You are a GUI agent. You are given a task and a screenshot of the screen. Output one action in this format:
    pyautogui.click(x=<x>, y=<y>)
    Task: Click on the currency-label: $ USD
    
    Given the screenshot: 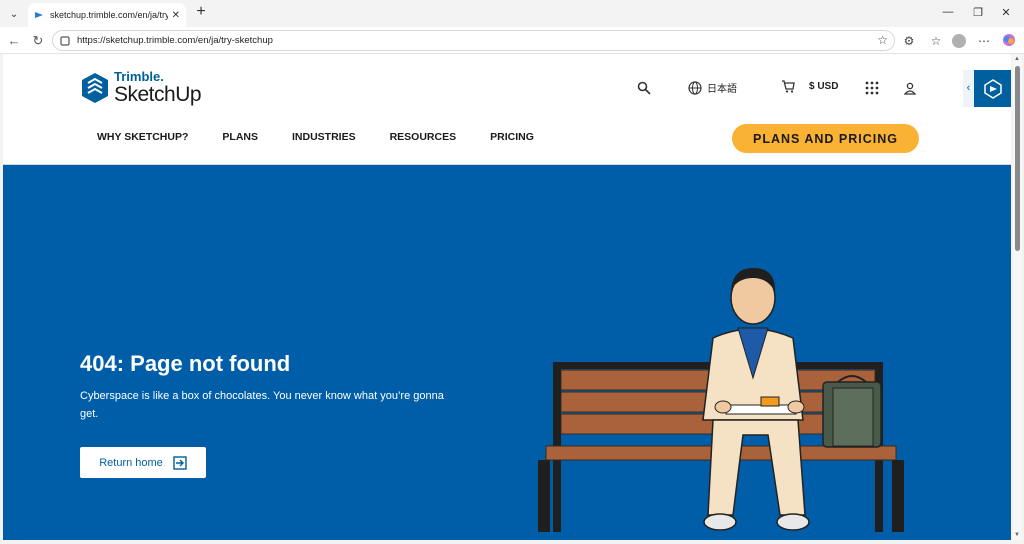 What is the action you would take?
    pyautogui.click(x=824, y=86)
    